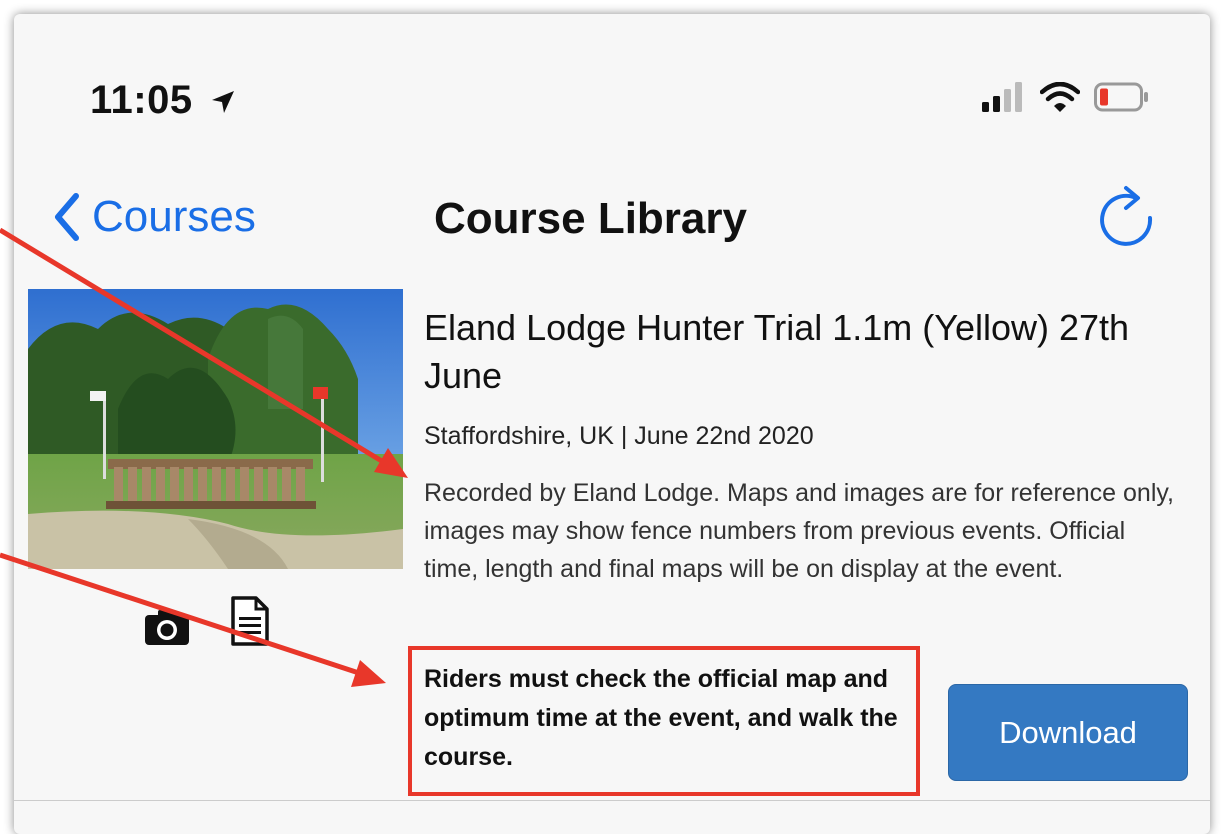 Image resolution: width=1223 pixels, height=834 pixels. Describe the element at coordinates (590, 218) in the screenshot. I see `page-title: Course Library` at that location.